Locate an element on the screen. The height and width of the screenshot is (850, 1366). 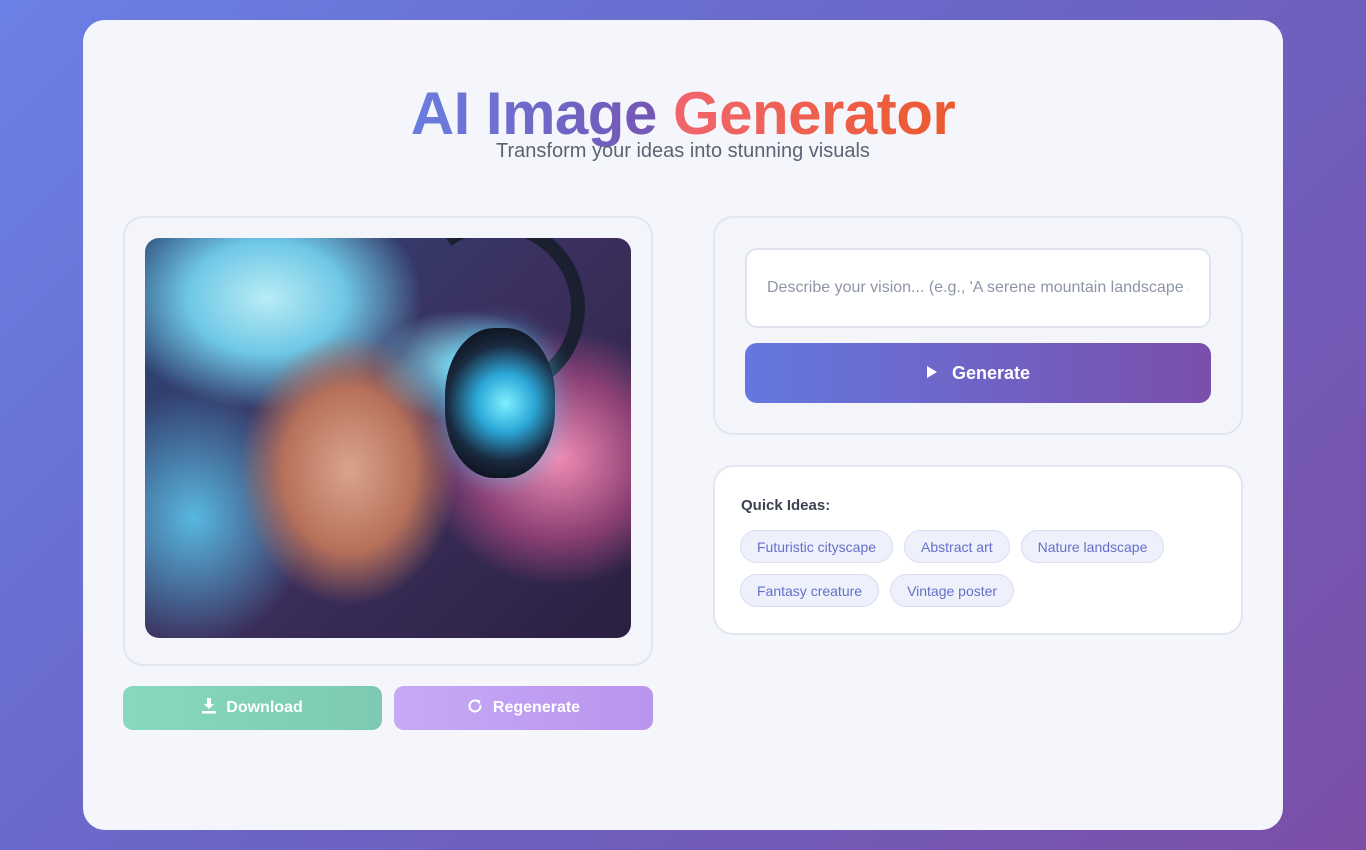
prompt-input is located at coordinates (978, 288).